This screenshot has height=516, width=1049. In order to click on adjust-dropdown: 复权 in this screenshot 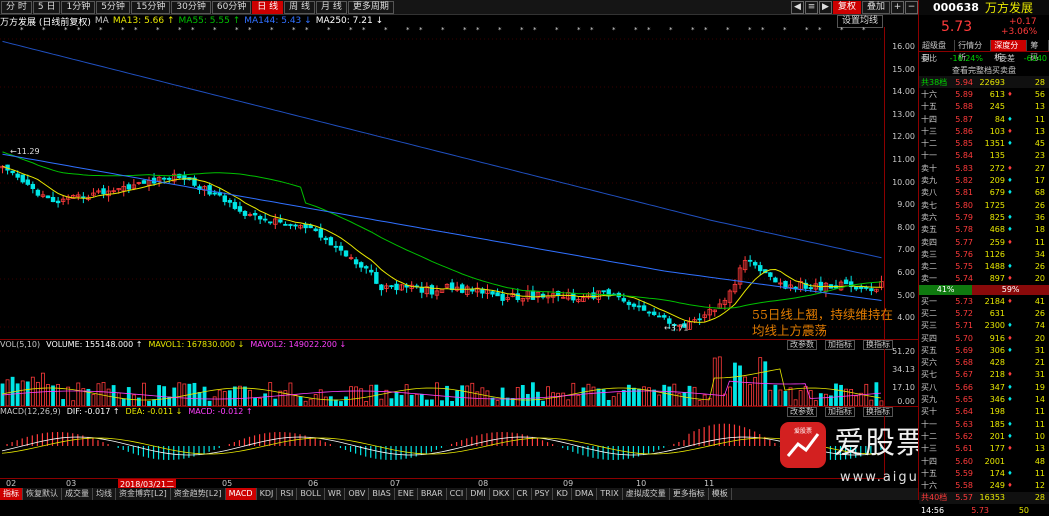, I will do `click(846, 7)`.